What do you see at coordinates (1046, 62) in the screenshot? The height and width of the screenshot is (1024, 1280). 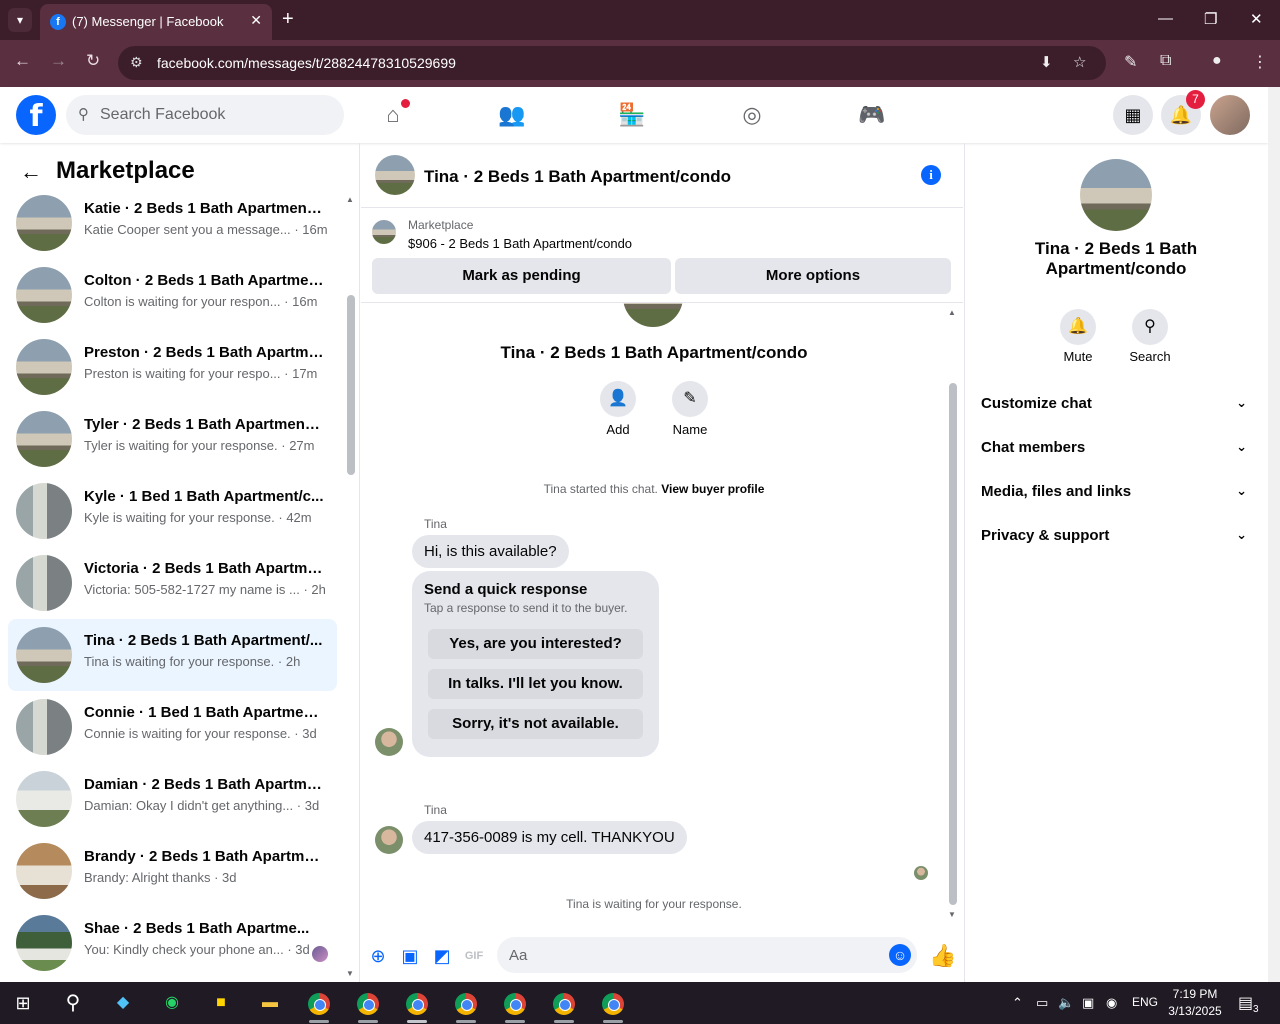 I see `install-app-icon: ⬇` at bounding box center [1046, 62].